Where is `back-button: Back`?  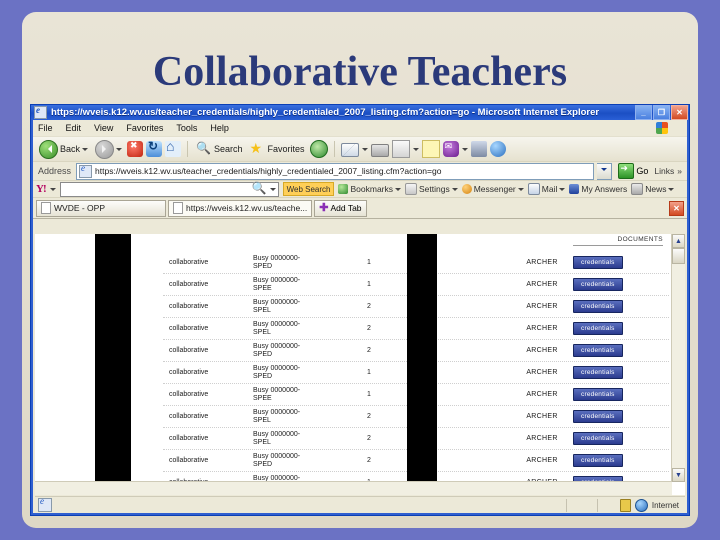
back-button: Back is located at coordinates (63, 149).